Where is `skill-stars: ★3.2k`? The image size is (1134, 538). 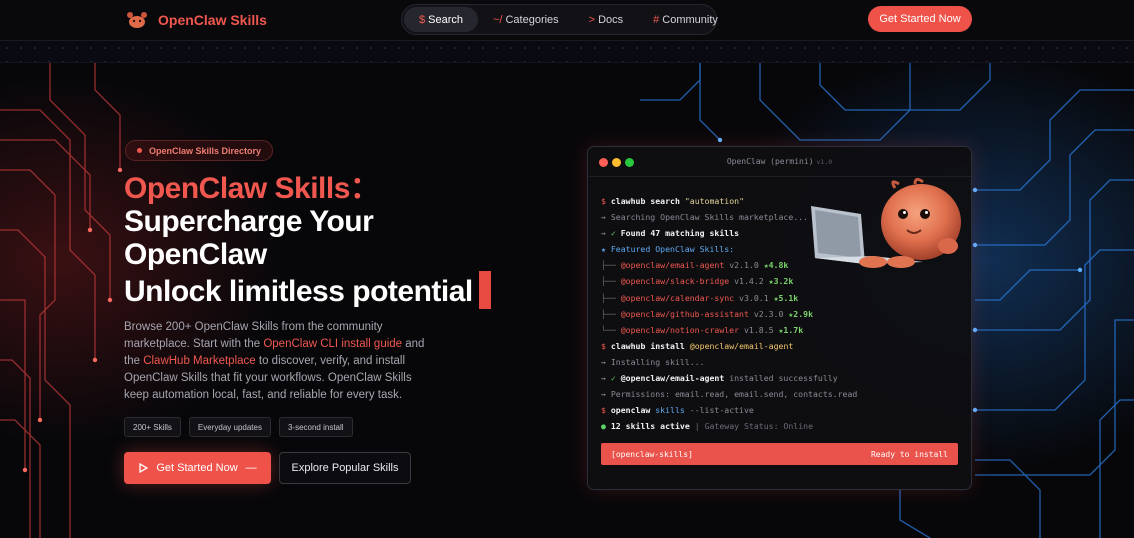 skill-stars: ★3.2k is located at coordinates (781, 281).